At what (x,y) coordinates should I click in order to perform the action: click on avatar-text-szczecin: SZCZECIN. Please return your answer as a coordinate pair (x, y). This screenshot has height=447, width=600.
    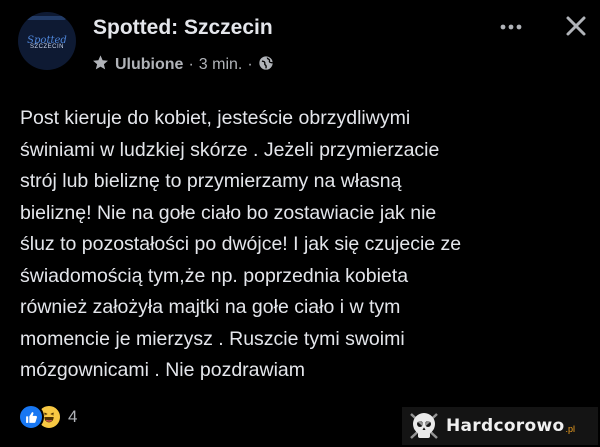
    Looking at the image, I should click on (47, 46).